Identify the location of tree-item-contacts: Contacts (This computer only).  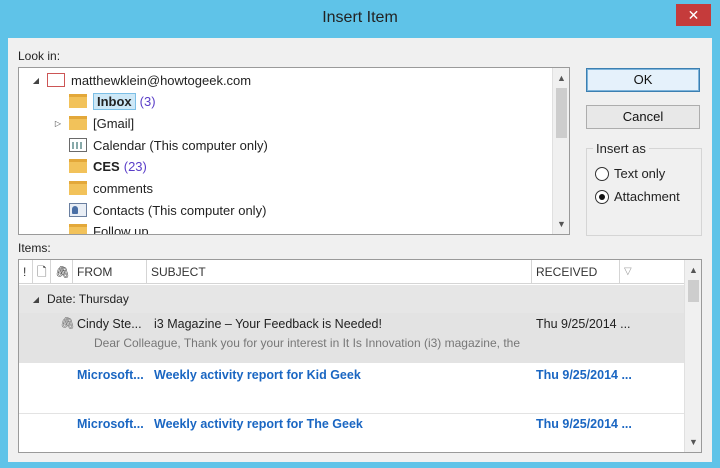
(159, 210).